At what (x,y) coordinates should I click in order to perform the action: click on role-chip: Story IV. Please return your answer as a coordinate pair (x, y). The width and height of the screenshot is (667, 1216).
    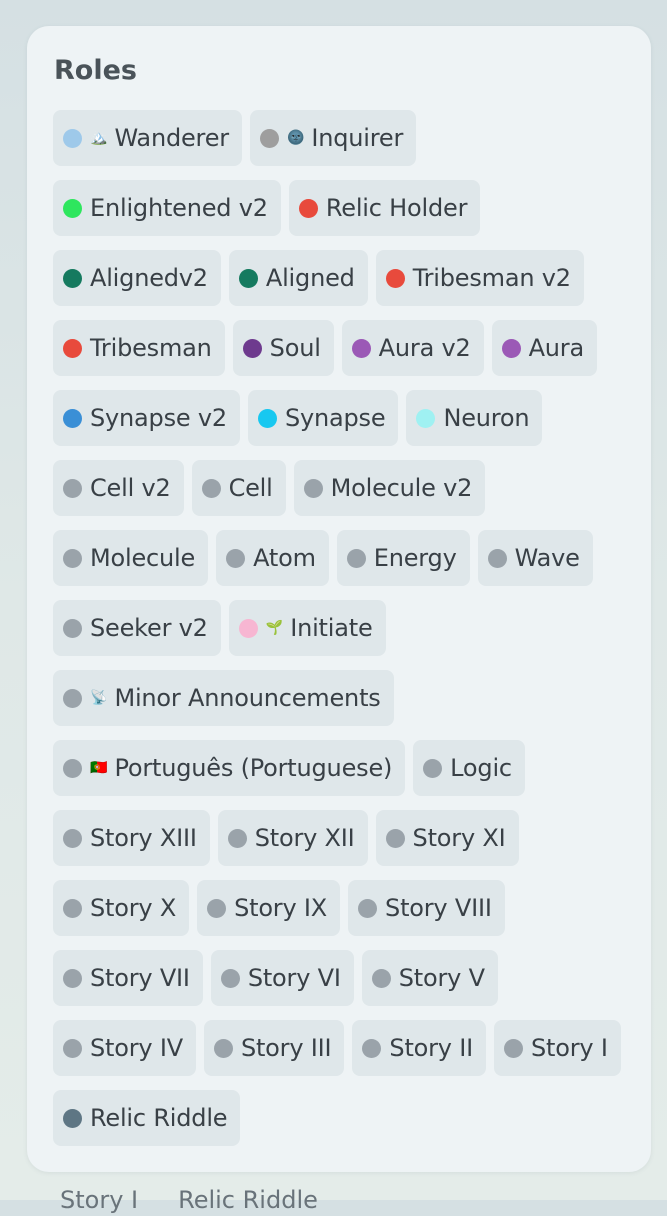
    Looking at the image, I should click on (124, 1048).